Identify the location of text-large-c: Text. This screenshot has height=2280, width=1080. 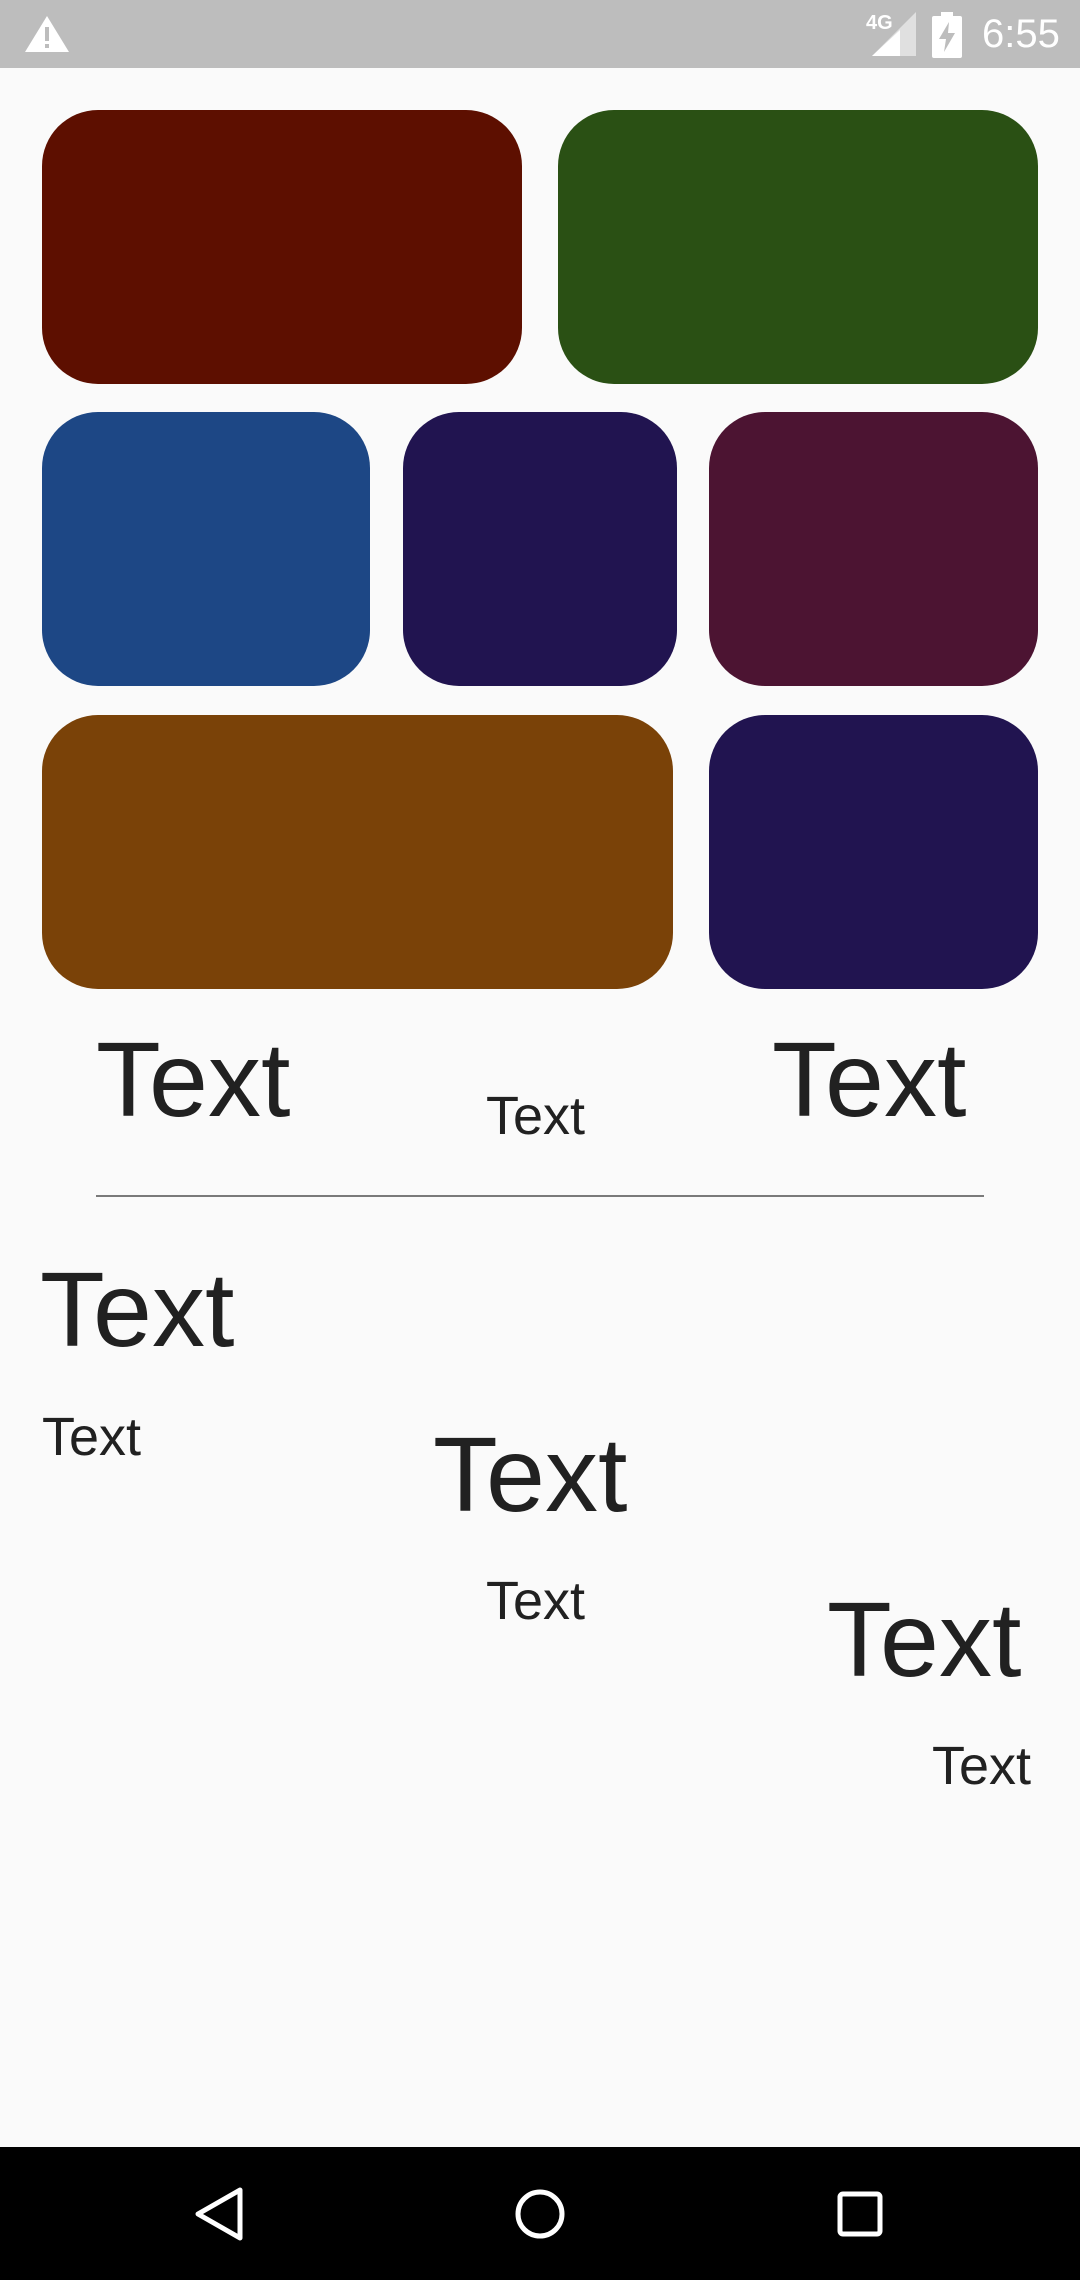
(924, 1640).